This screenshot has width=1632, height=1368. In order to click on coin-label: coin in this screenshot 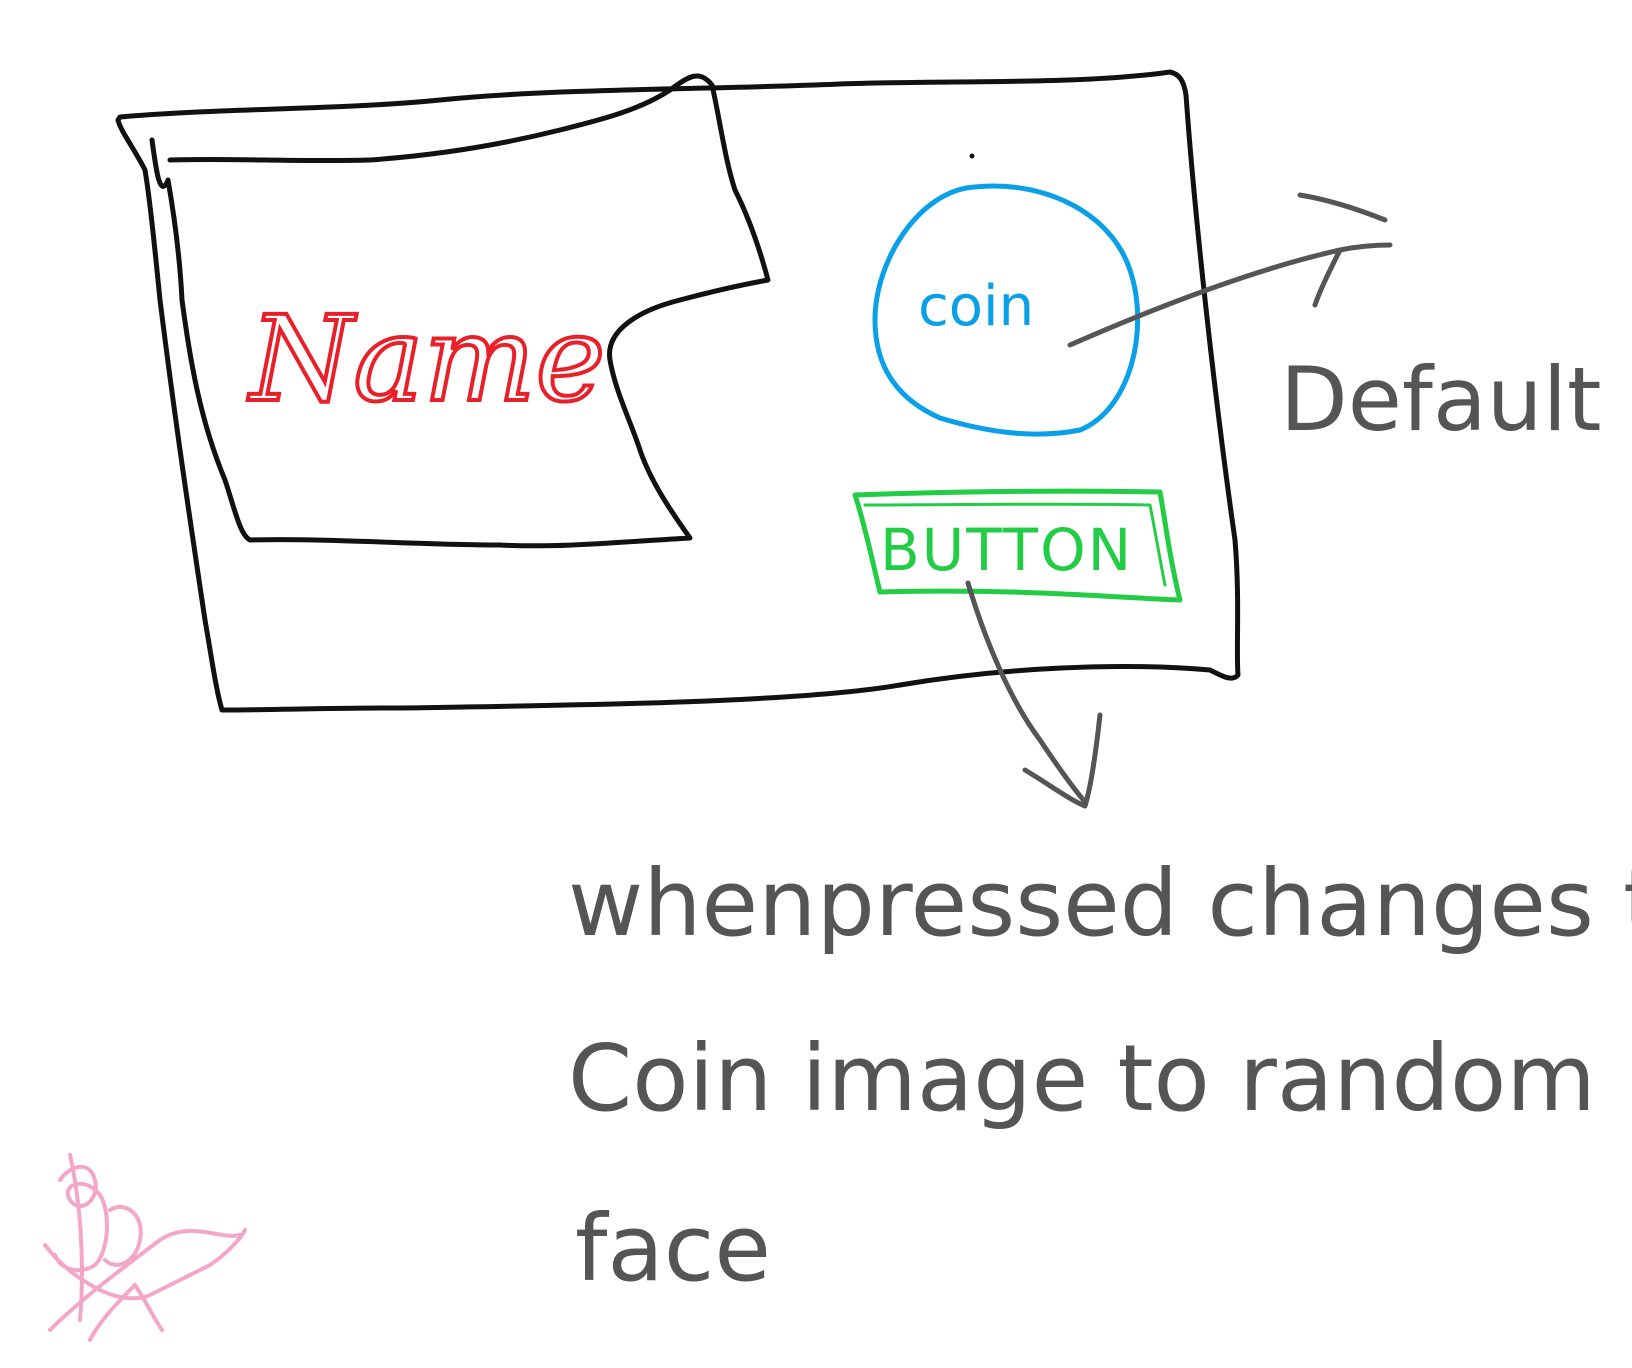, I will do `click(976, 306)`.